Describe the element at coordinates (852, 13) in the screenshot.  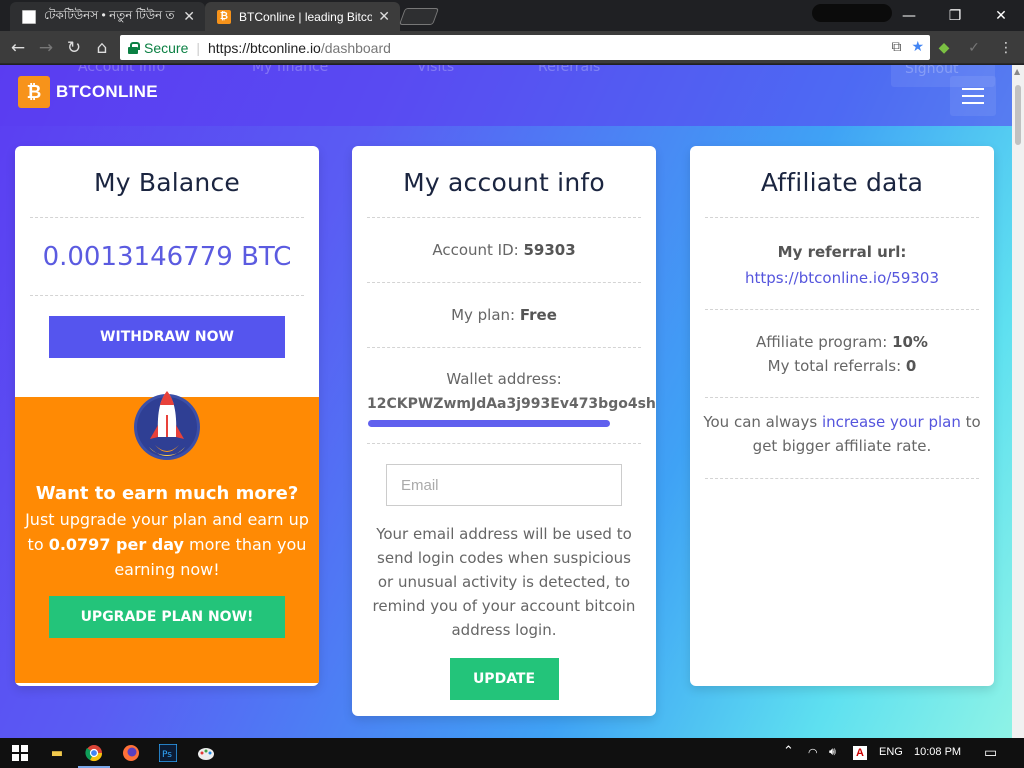
I see `profile-button` at that location.